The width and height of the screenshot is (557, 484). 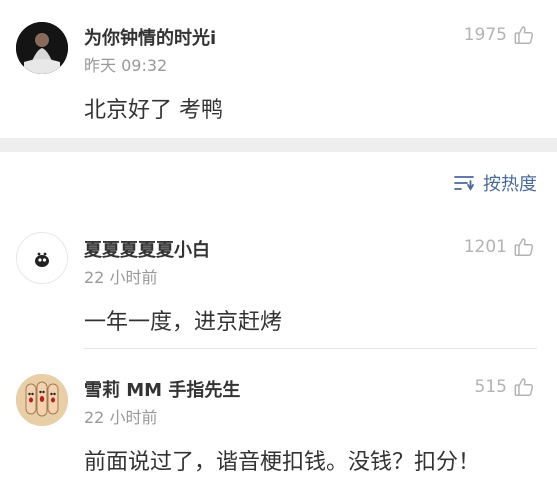 What do you see at coordinates (485, 35) in the screenshot?
I see `like-count: 1975` at bounding box center [485, 35].